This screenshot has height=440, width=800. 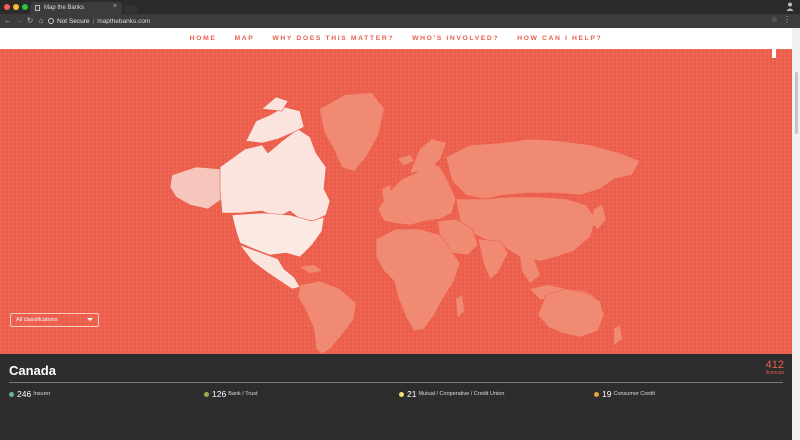 I want to click on browser-tab: Map the Banks ×, so click(x=76, y=8).